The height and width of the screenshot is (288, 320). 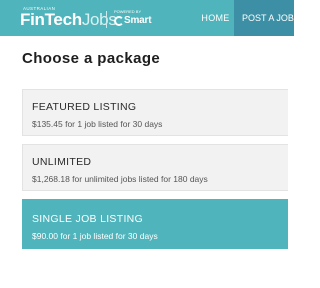 I want to click on logo-divider, so click(x=106, y=19).